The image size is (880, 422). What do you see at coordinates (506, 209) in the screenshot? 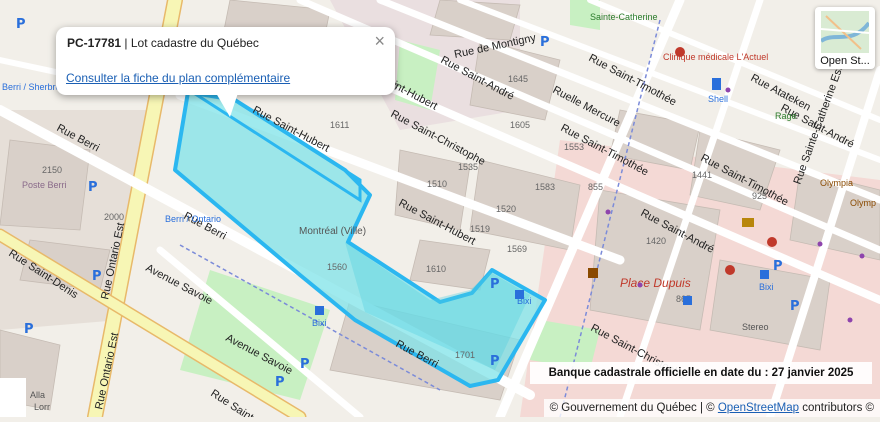
I see `label-number: 1520` at bounding box center [506, 209].